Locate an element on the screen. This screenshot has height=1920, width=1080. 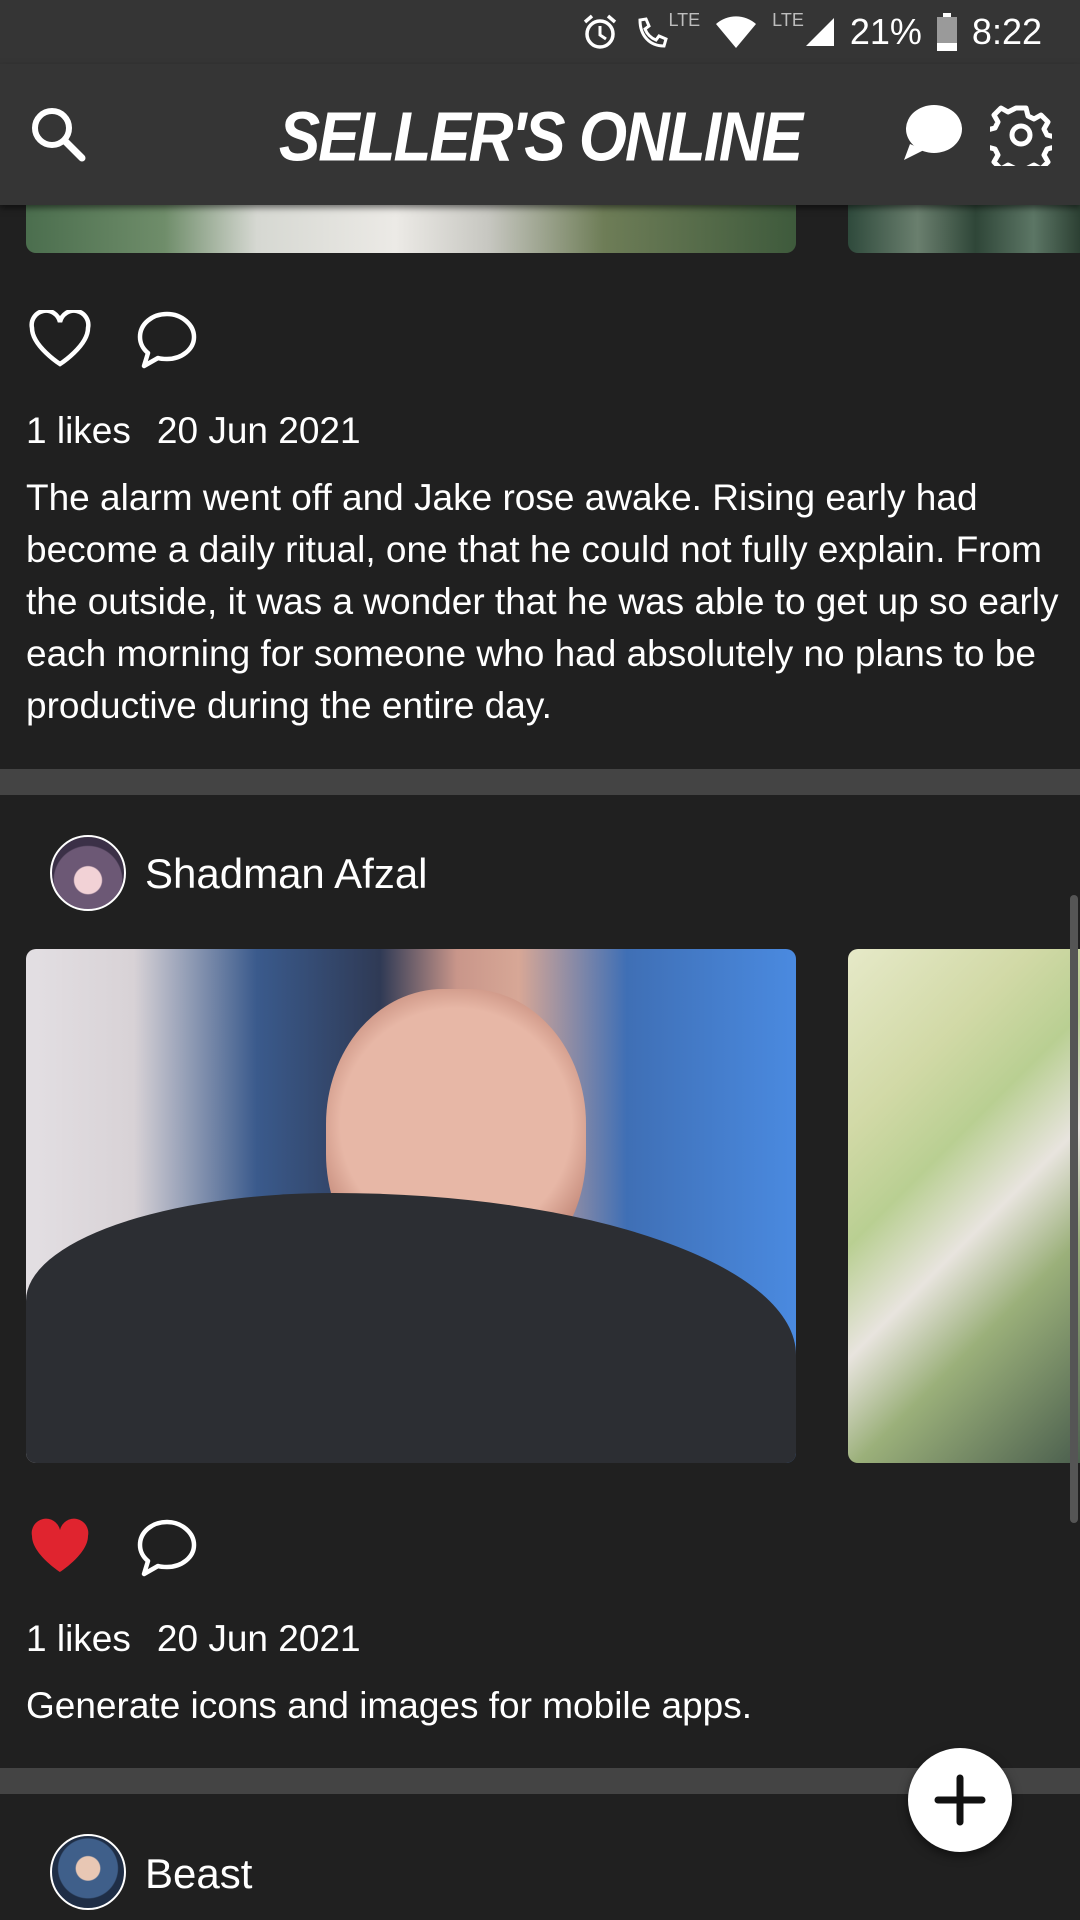
lte-label: LTE is located at coordinates (684, 19).